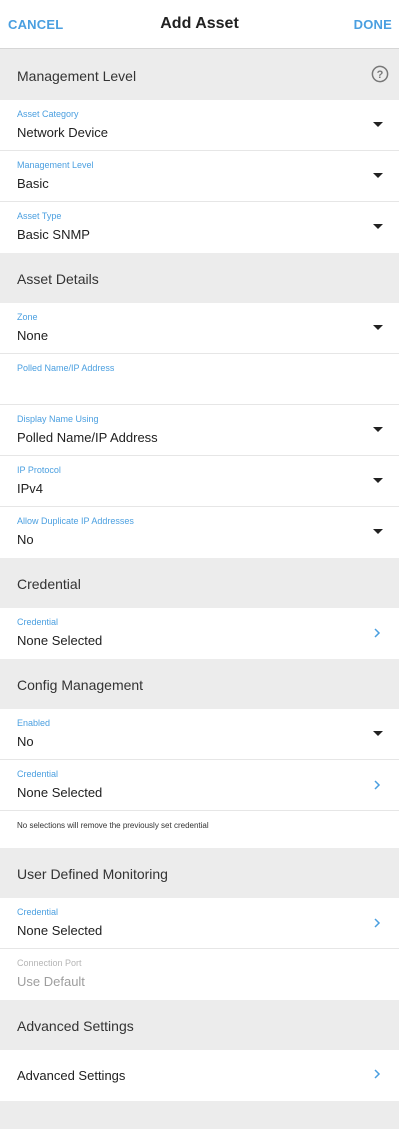  I want to click on page-title: Add Asset, so click(199, 23).